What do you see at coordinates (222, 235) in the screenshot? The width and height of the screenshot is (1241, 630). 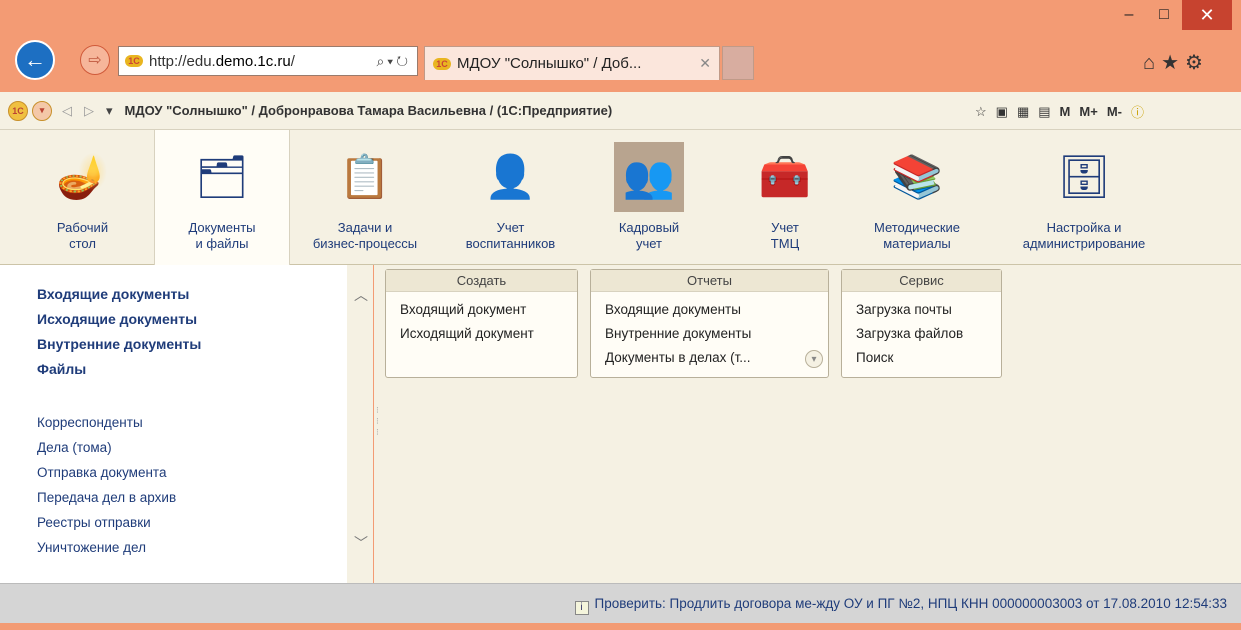 I see `section-label: Документы и файлы` at bounding box center [222, 235].